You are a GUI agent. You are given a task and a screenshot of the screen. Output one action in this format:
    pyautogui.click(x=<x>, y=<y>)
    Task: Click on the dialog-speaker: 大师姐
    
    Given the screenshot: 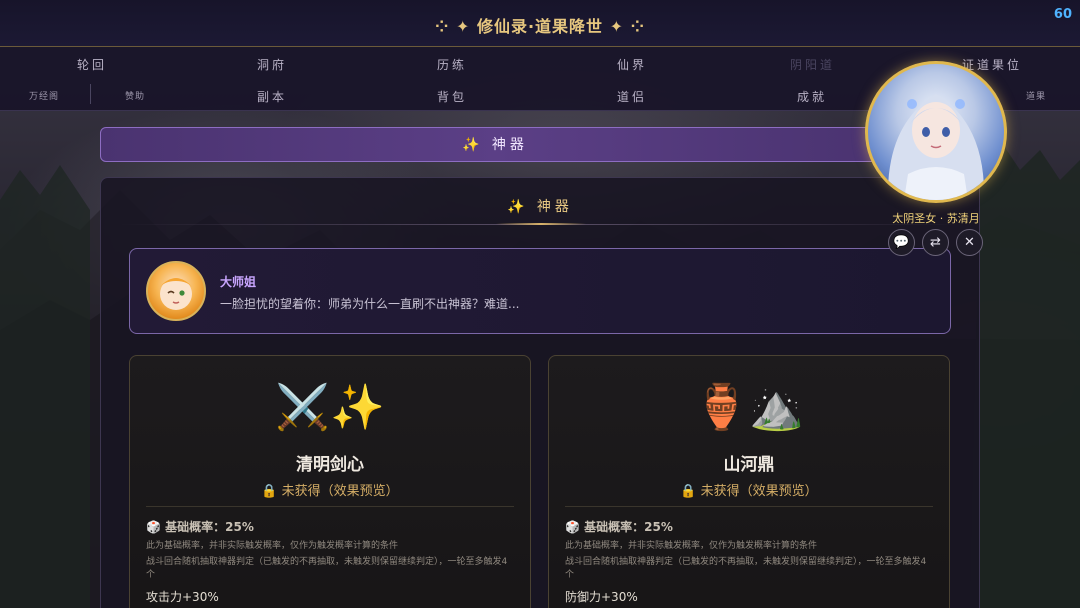 What is the action you would take?
    pyautogui.click(x=238, y=282)
    